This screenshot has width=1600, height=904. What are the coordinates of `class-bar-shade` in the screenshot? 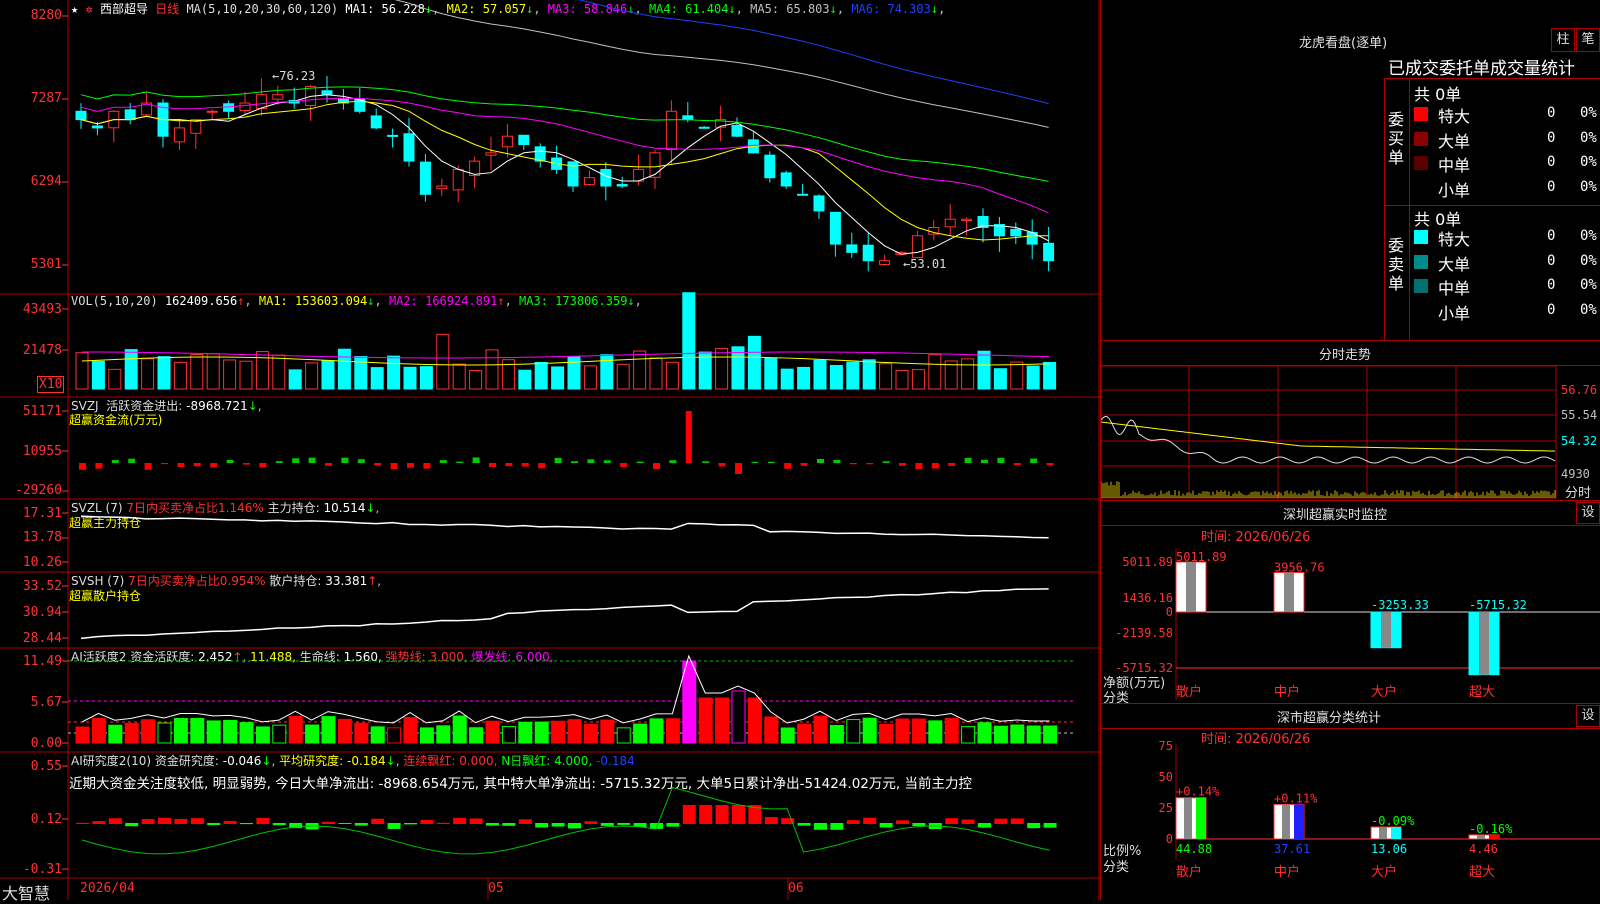 It's located at (1383, 832).